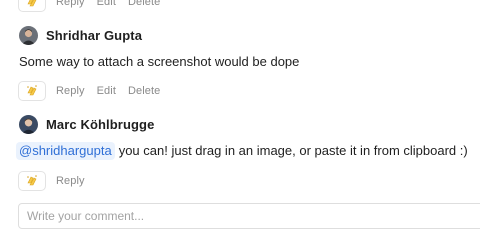 The height and width of the screenshot is (240, 480). Describe the element at coordinates (89, 6) in the screenshot. I see `comment-actions-top: Reply Edit Delete` at that location.